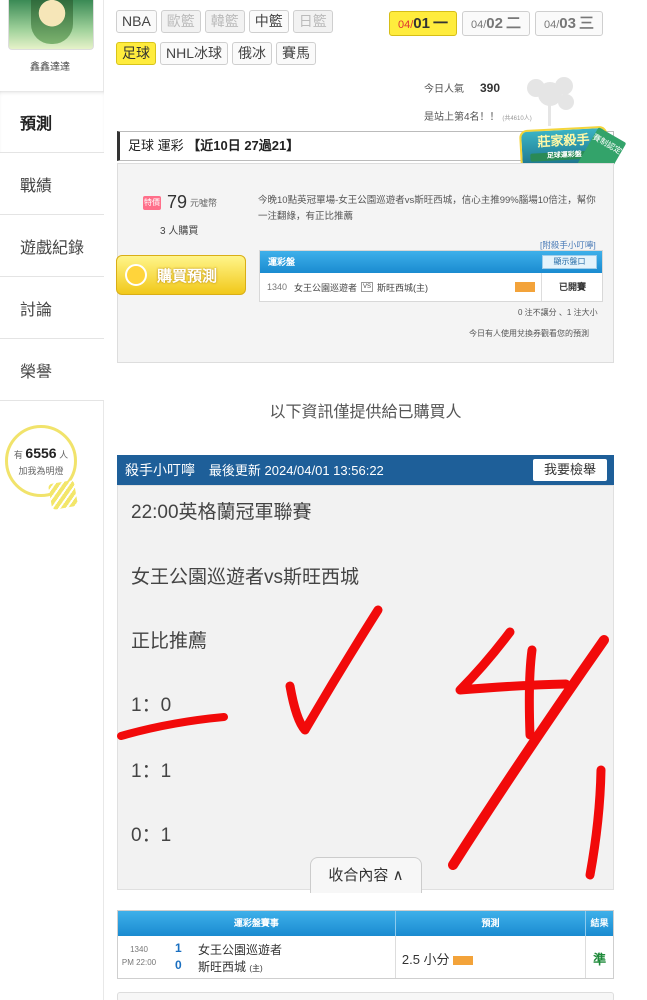 The image size is (647, 1000). I want to click on date-selector: 04/01 一 04/02 二 04/03 三, so click(496, 23).